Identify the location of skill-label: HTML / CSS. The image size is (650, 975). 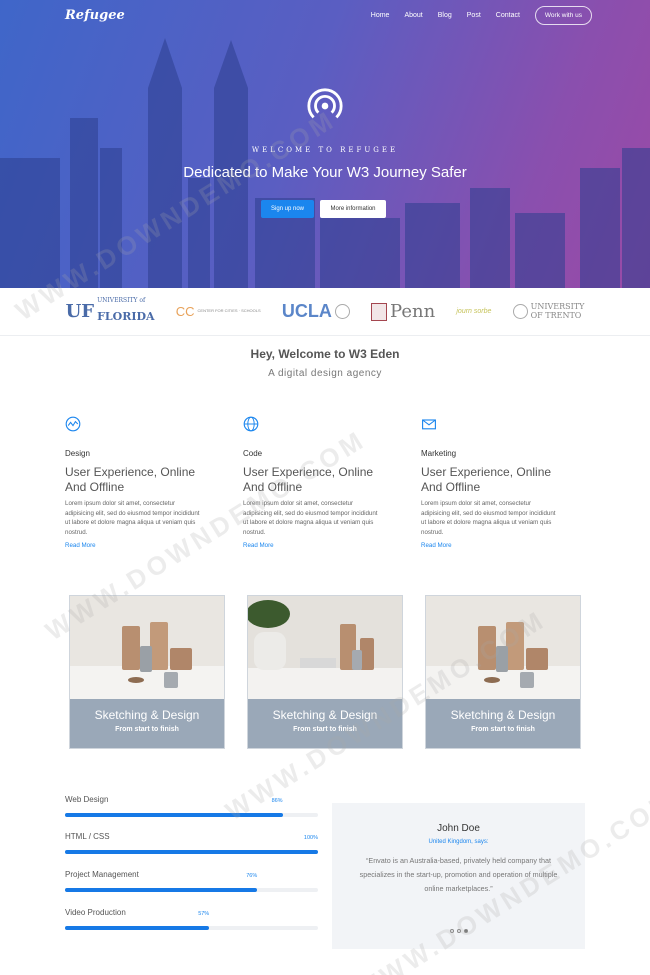
(87, 836).